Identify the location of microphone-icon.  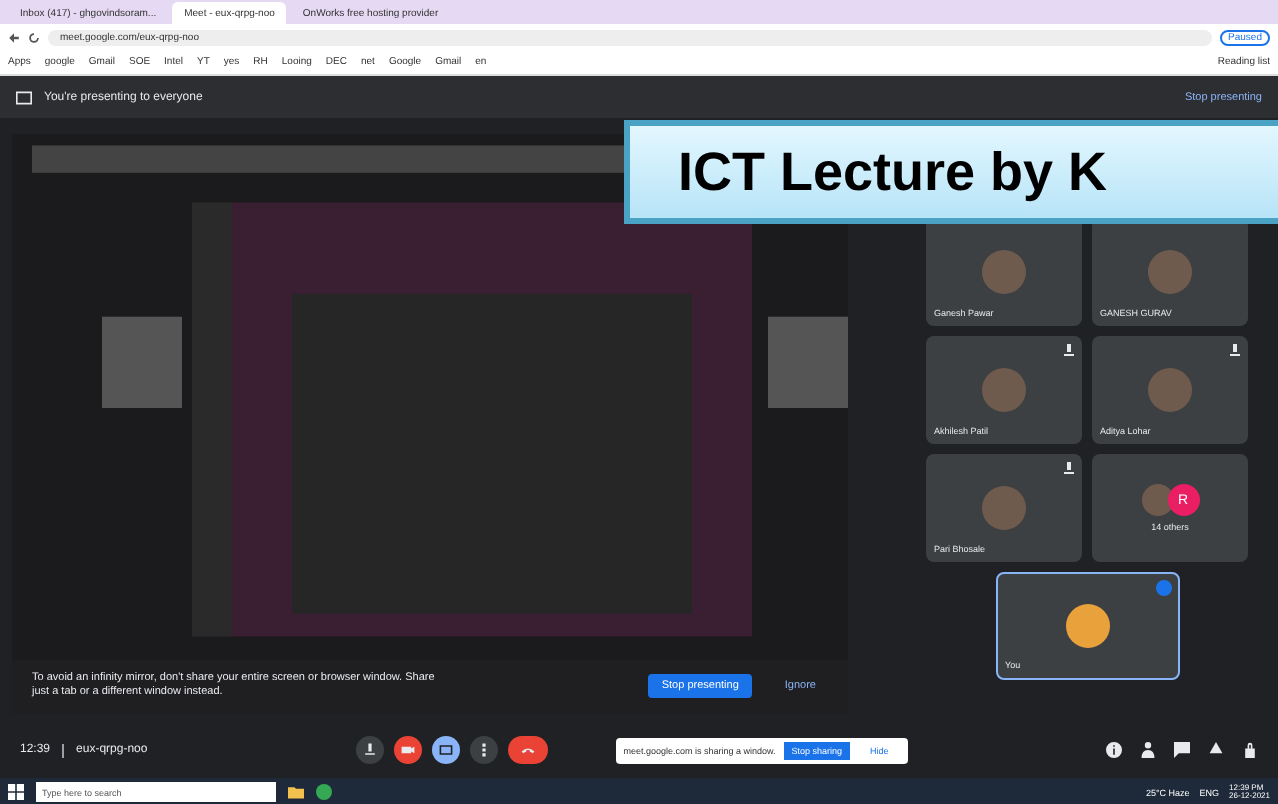
(369, 750).